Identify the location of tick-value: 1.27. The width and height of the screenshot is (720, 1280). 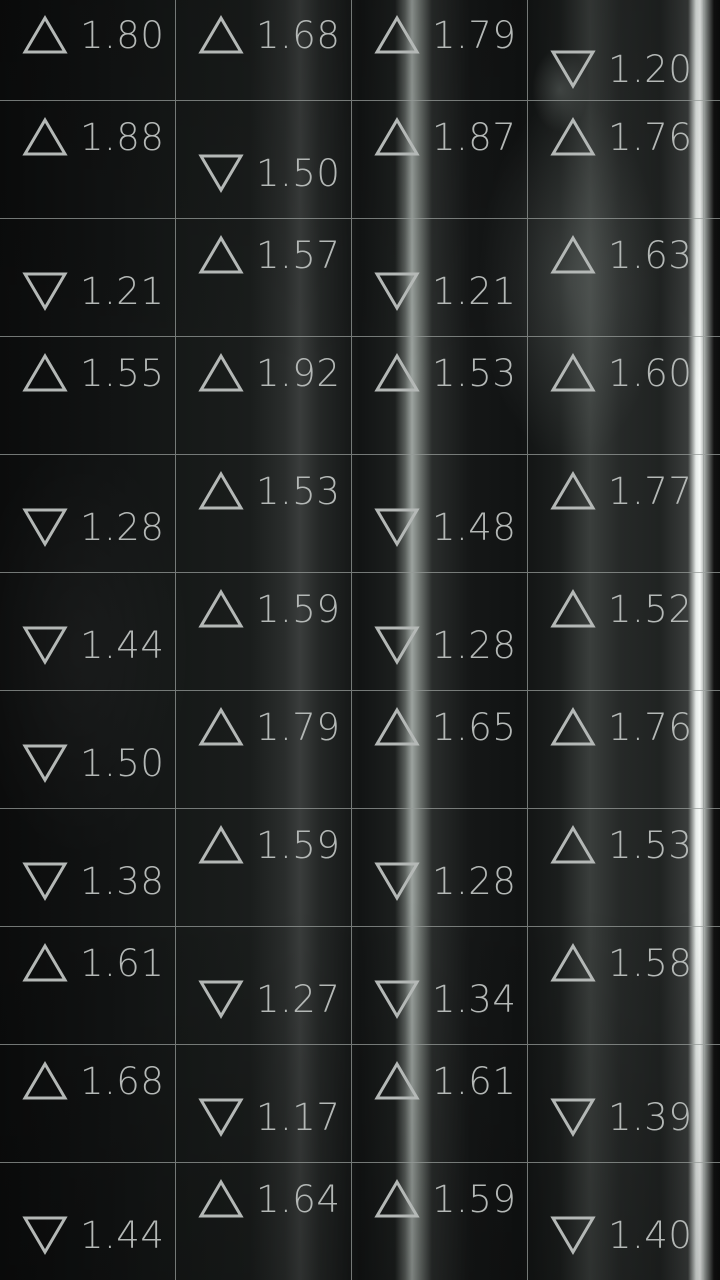
(298, 999).